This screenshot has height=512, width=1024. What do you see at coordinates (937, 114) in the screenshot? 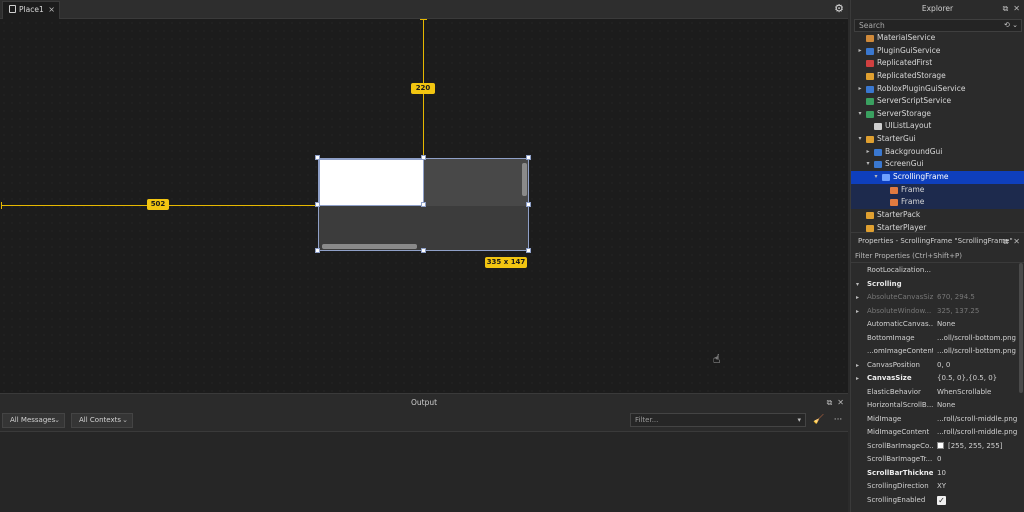
I see `explorer-item: ▾ ServerStorage` at bounding box center [937, 114].